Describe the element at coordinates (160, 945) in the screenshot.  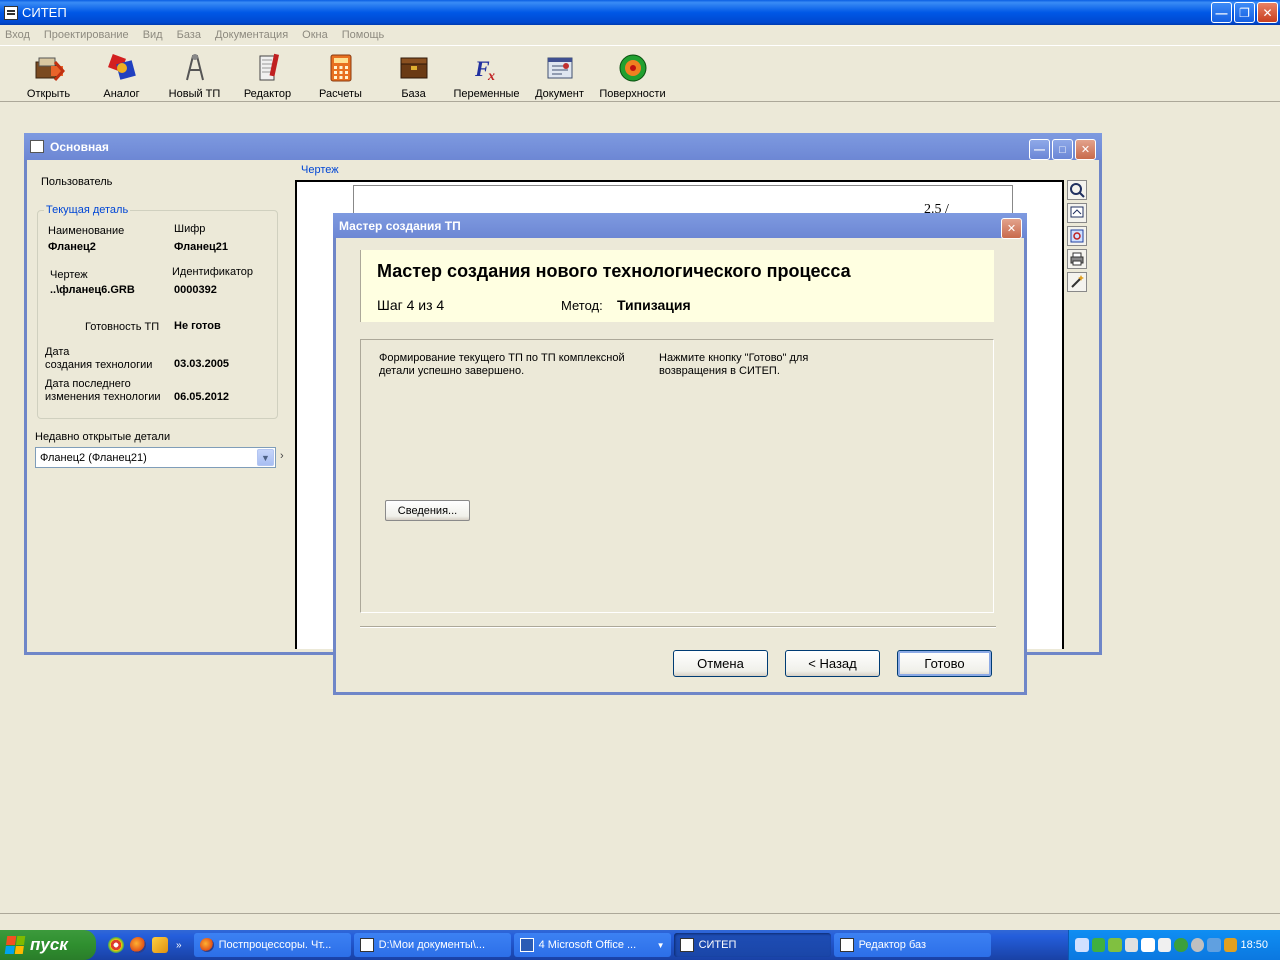
I see `app-quicklaunch-icon` at that location.